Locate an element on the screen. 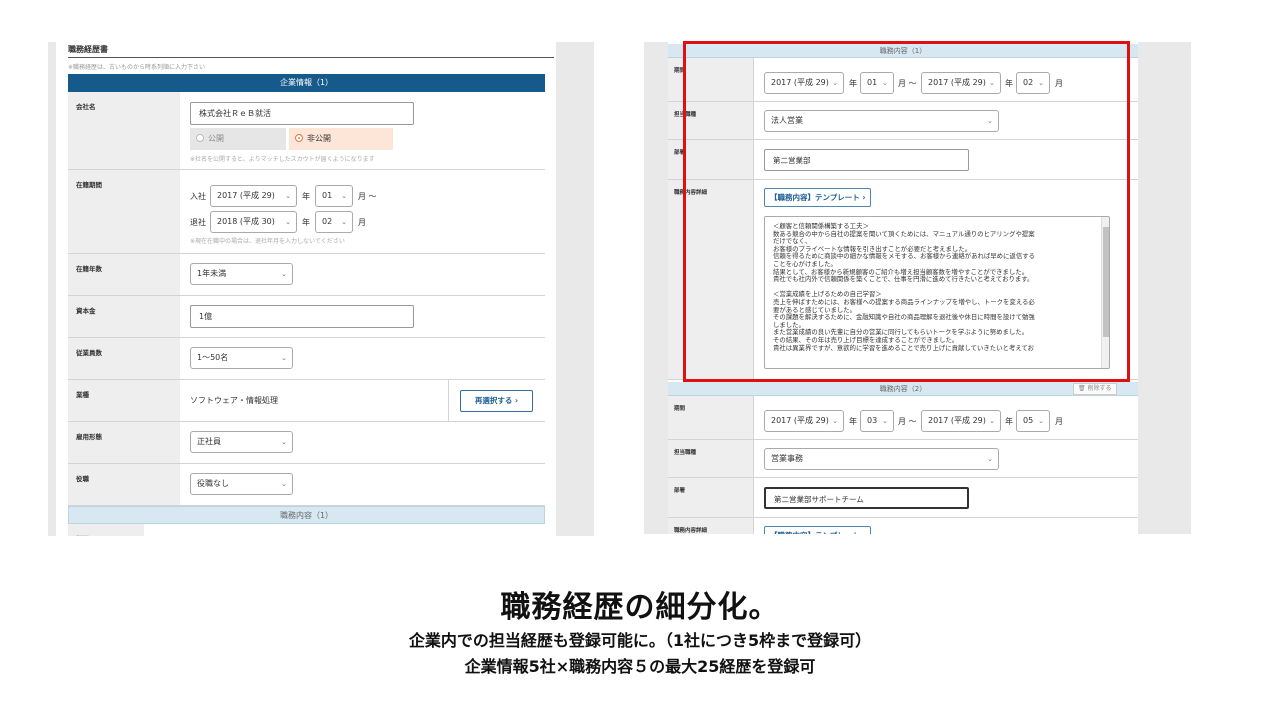 The image size is (1280, 720). duty2-to-year-select: 2017 (平成 29) ⌄ is located at coordinates (961, 421).